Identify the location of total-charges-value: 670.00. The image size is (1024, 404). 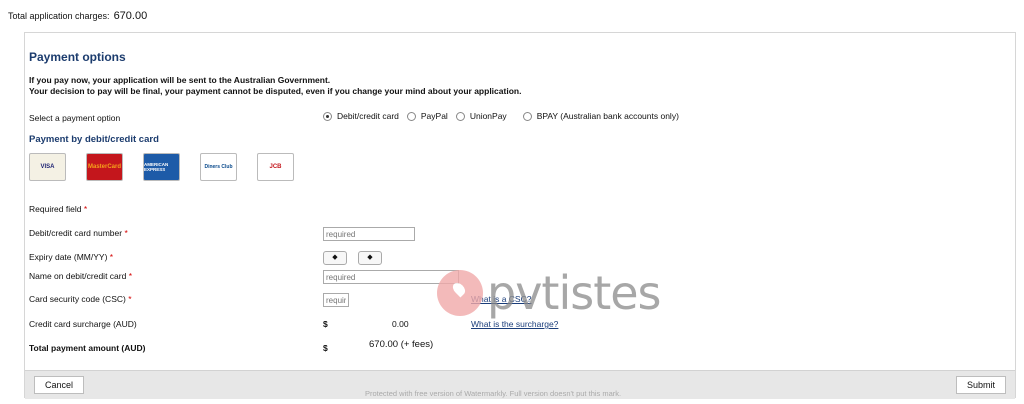
(130, 16).